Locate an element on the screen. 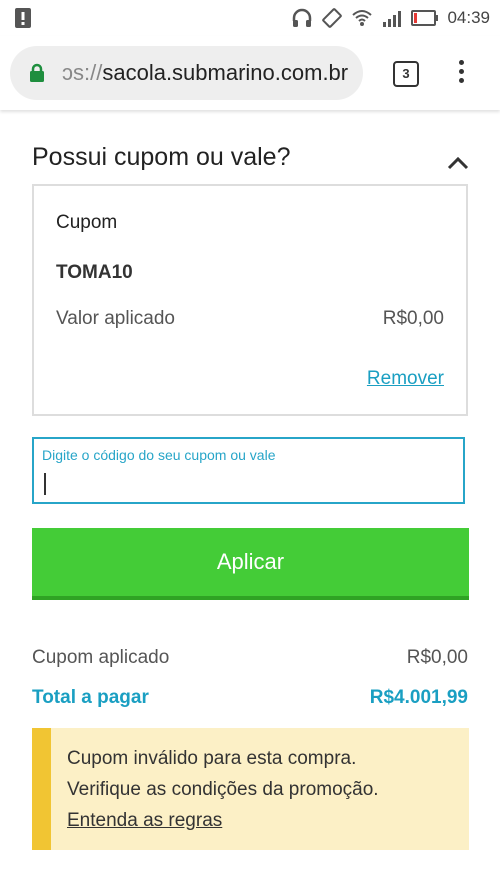 The image size is (500, 889). signal-icon is located at coordinates (392, 18).